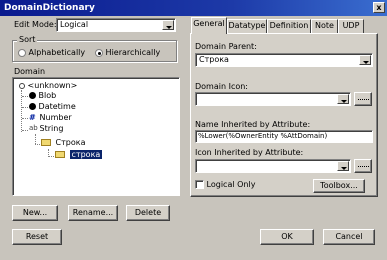  What do you see at coordinates (70, 142) in the screenshot?
I see `tree-item-label: Строка` at bounding box center [70, 142].